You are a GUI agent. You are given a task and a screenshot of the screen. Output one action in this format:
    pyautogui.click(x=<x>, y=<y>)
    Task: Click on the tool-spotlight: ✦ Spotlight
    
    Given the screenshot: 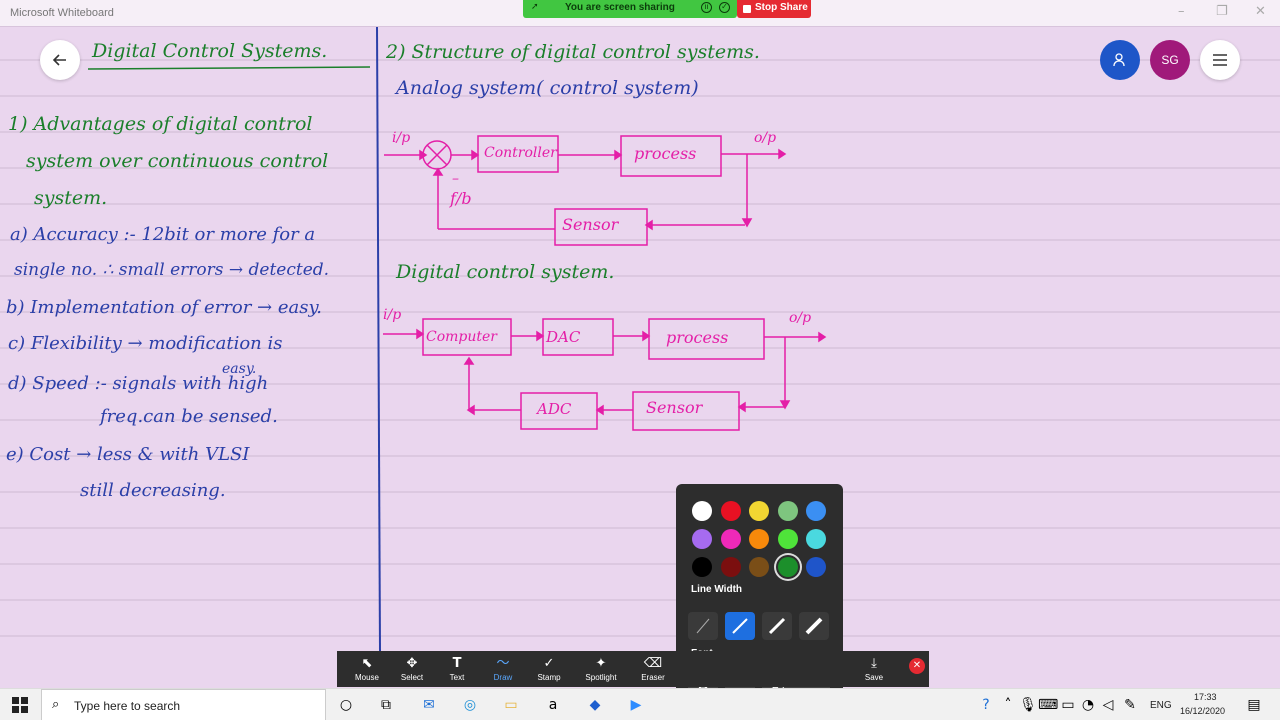 What is the action you would take?
    pyautogui.click(x=601, y=670)
    